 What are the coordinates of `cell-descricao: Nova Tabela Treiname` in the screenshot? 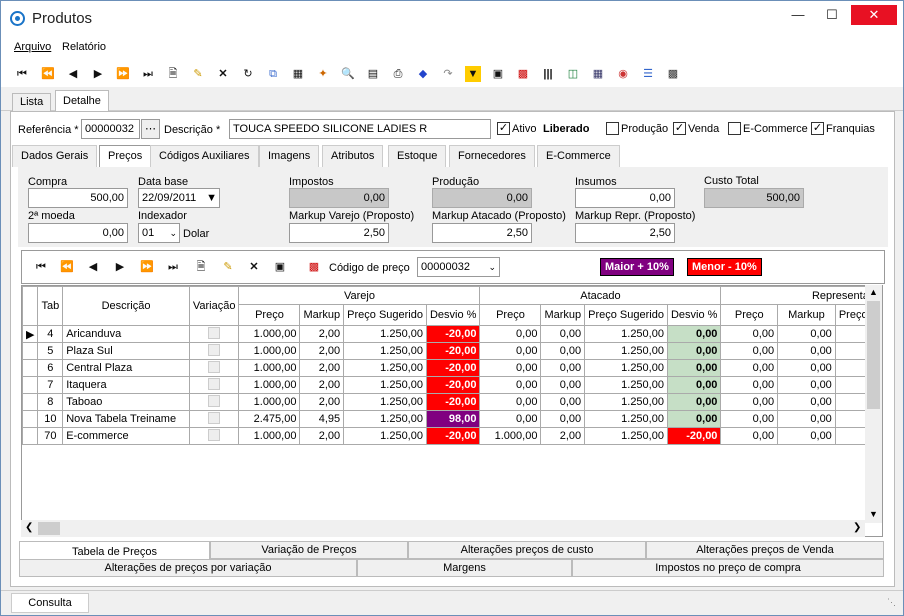 It's located at (126, 419).